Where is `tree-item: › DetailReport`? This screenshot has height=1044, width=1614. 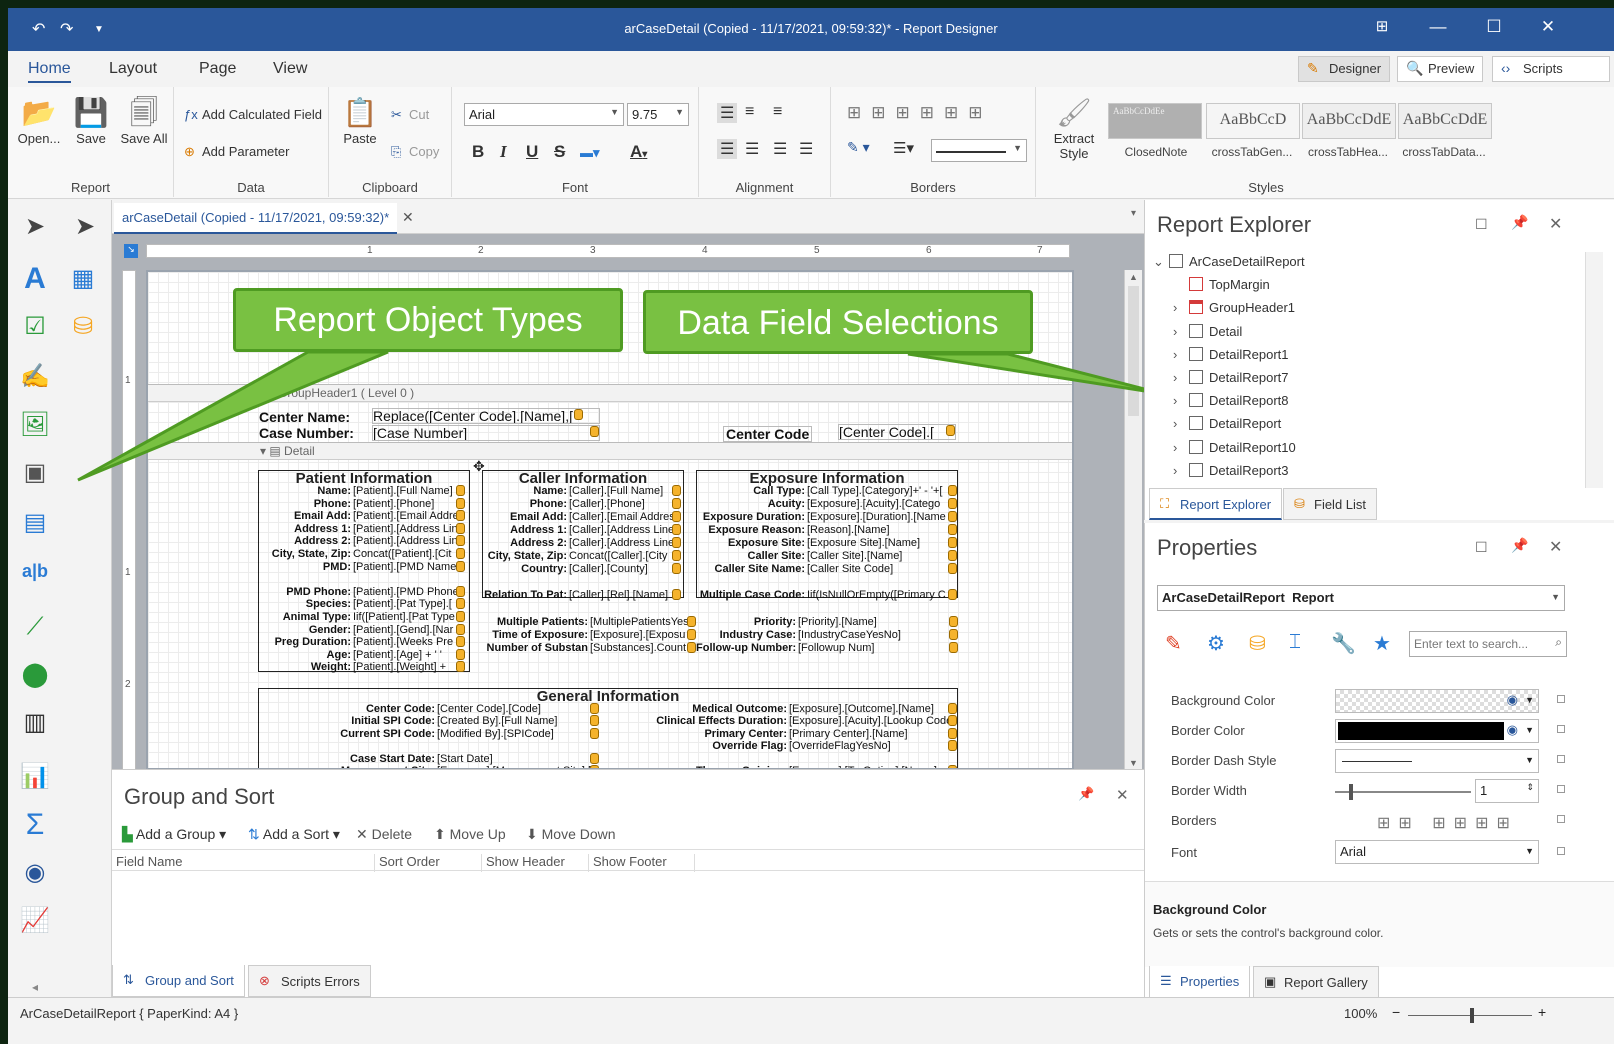
tree-item: › DetailReport is located at coordinates (1227, 423).